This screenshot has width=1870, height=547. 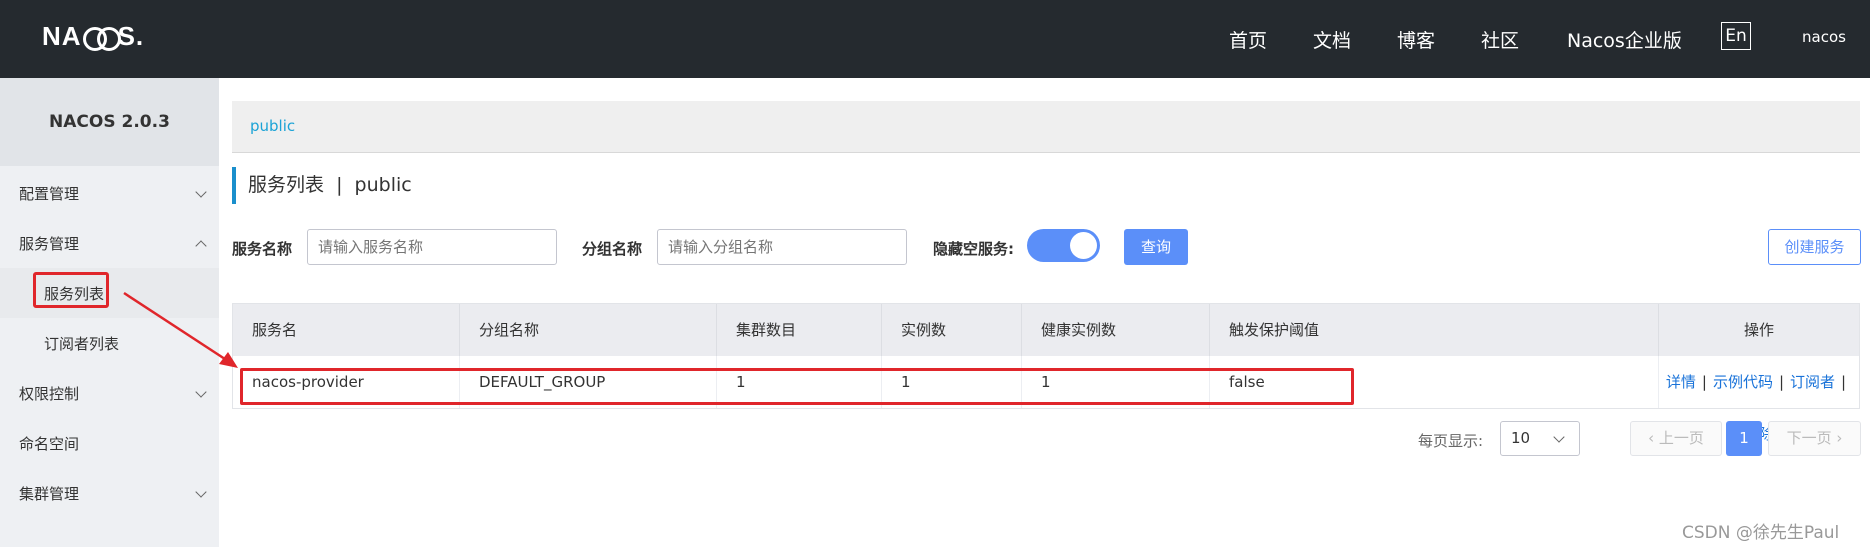 I want to click on sidebar-item-label: 订阅者列表, so click(x=82, y=344).